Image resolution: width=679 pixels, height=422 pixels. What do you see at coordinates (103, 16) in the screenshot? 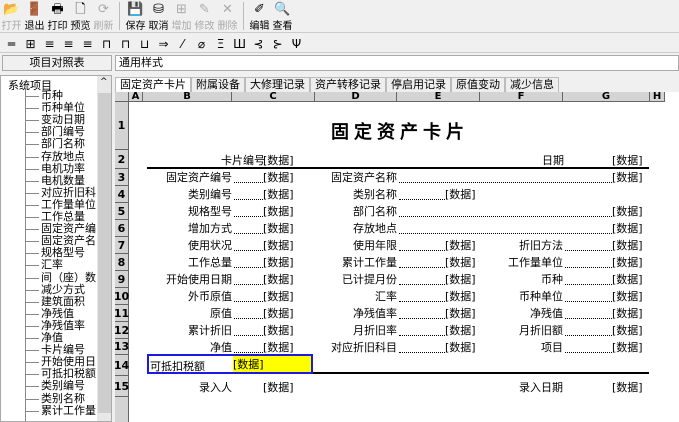
I see `toolbar-button-refresh: ⟳ 刷新` at bounding box center [103, 16].